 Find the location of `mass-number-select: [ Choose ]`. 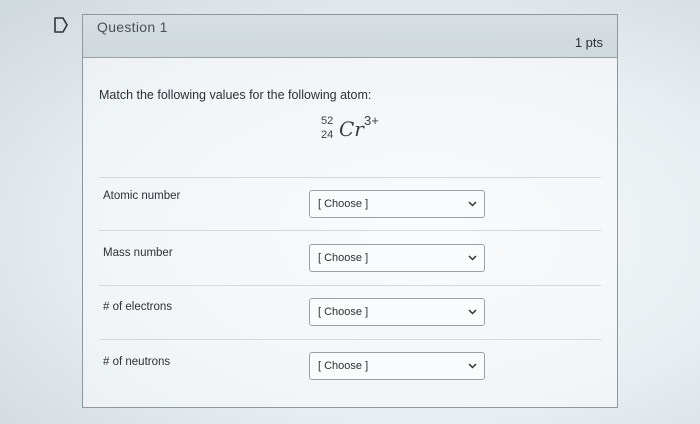

mass-number-select: [ Choose ] is located at coordinates (397, 258).